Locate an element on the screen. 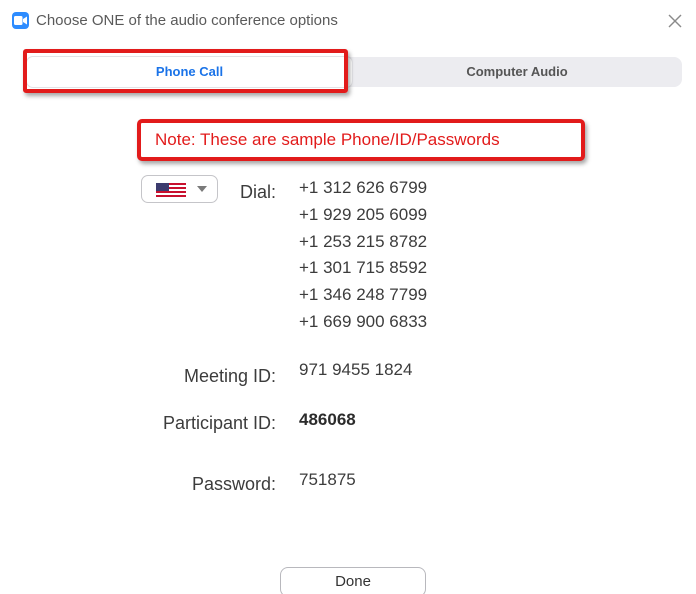  chevron-down-icon is located at coordinates (202, 189).